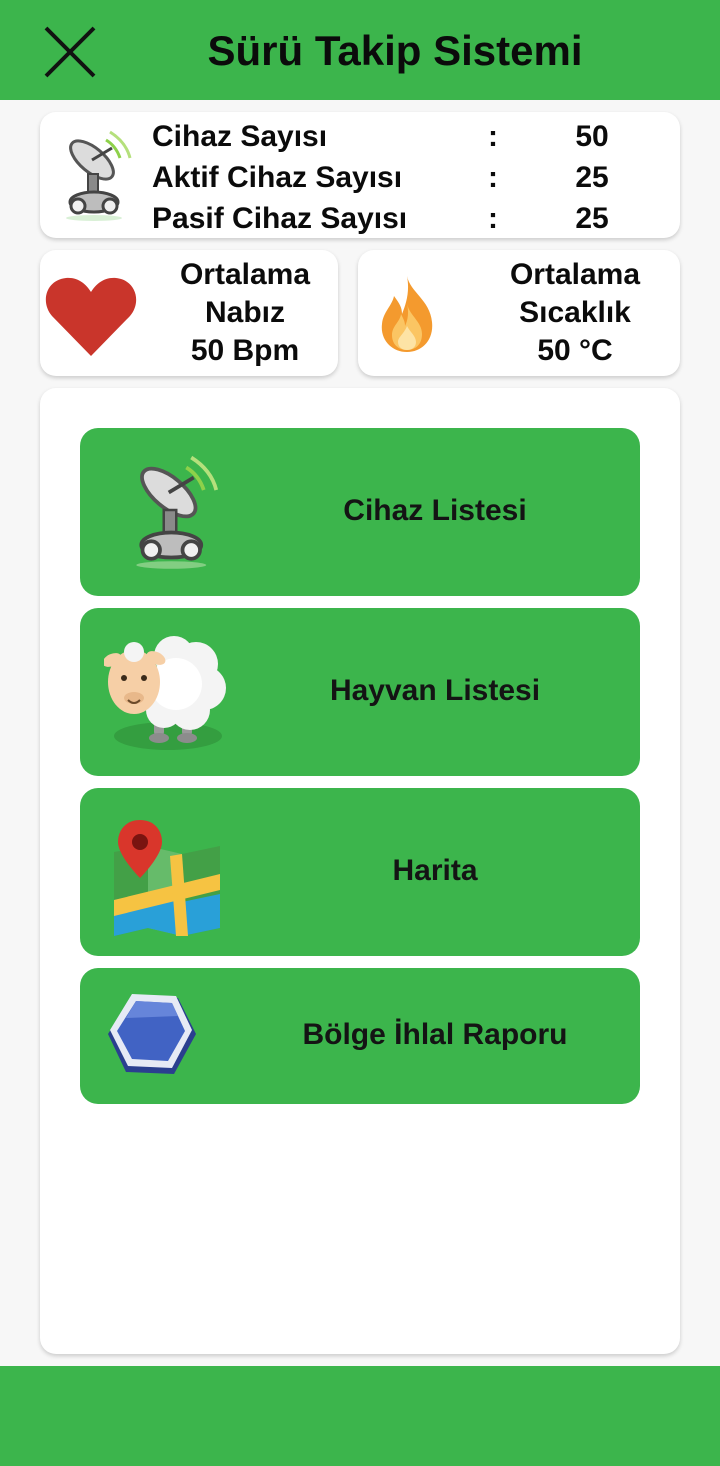 This screenshot has width=720, height=1466. I want to click on active-device-count-label: Aktif Cihaz Sayısı, so click(277, 177).